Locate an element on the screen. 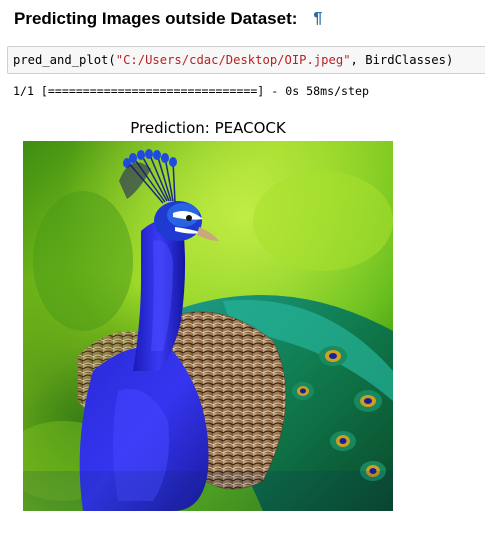  code-argument: BirdClasses is located at coordinates (405, 60).